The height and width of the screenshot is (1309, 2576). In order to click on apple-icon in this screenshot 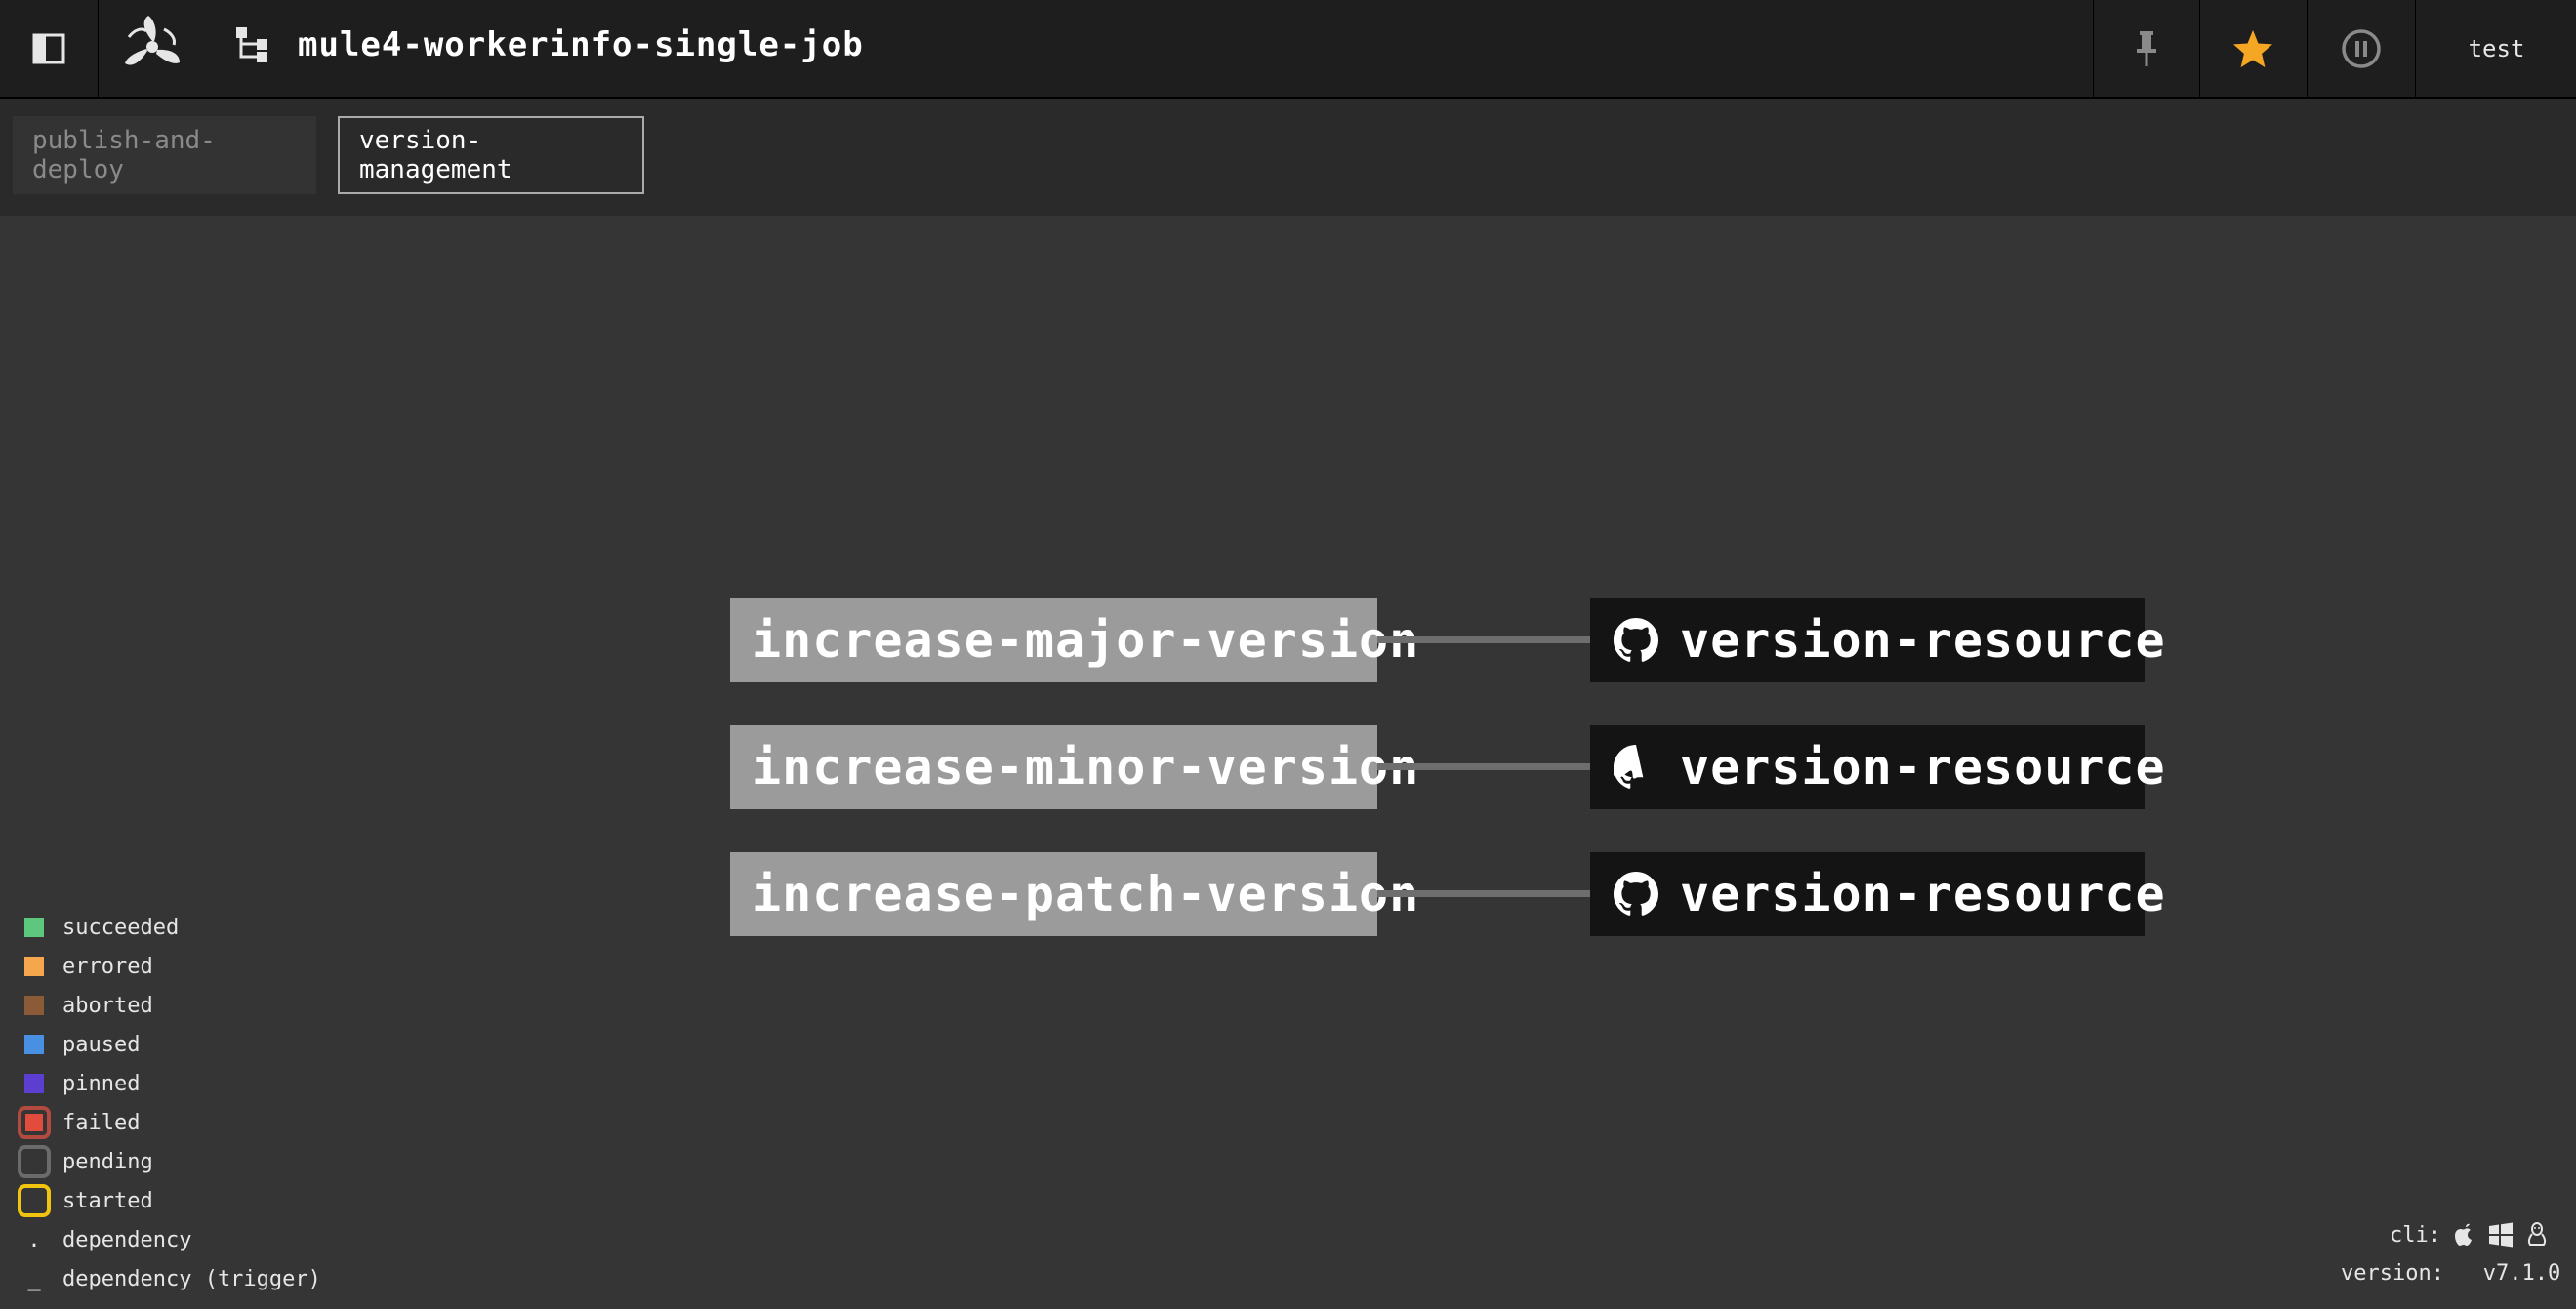, I will do `click(2464, 1235)`.